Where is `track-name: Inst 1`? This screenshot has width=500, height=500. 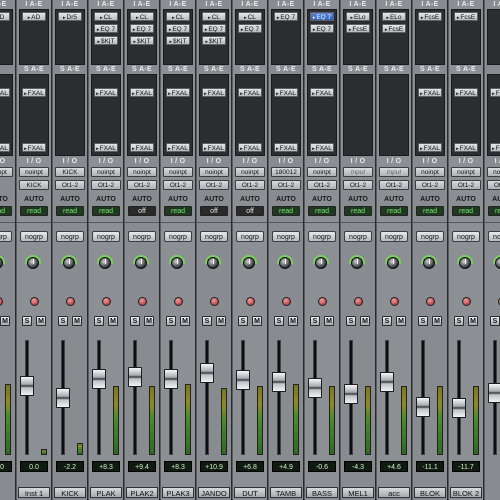
track-name: Inst 1 is located at coordinates (34, 492).